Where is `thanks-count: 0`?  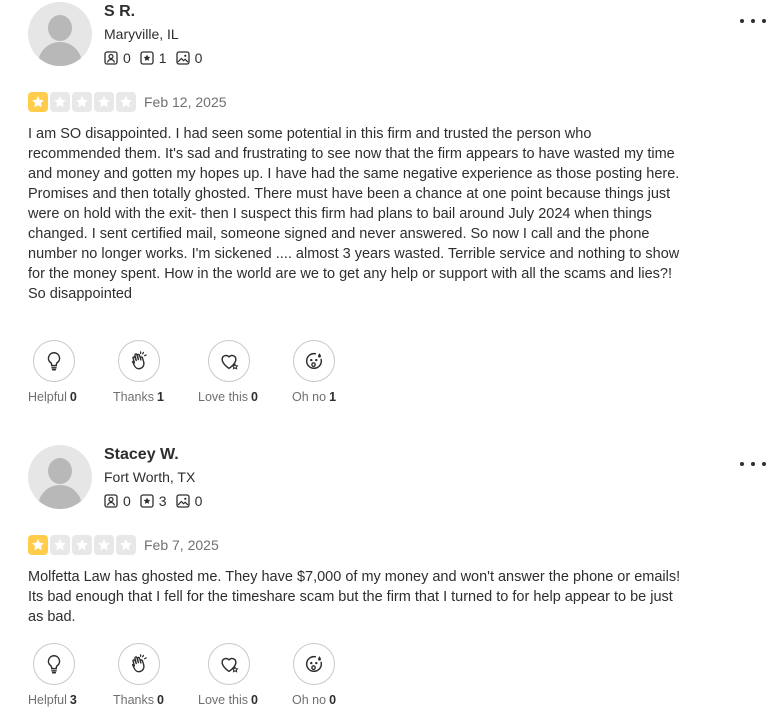
thanks-count: 0 is located at coordinates (160, 700).